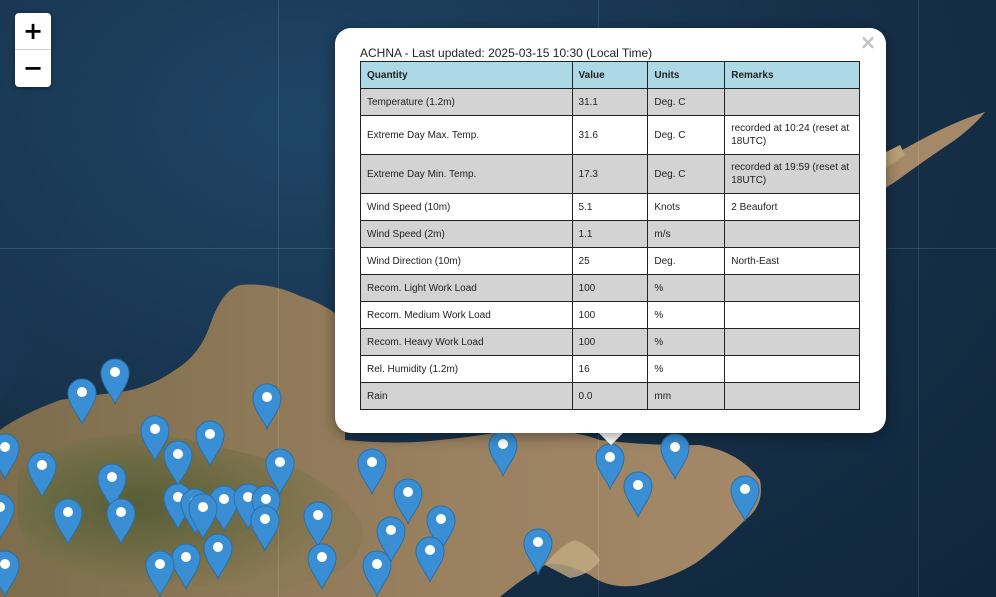 The height and width of the screenshot is (597, 996). I want to click on value-cell: 5.1, so click(610, 207).